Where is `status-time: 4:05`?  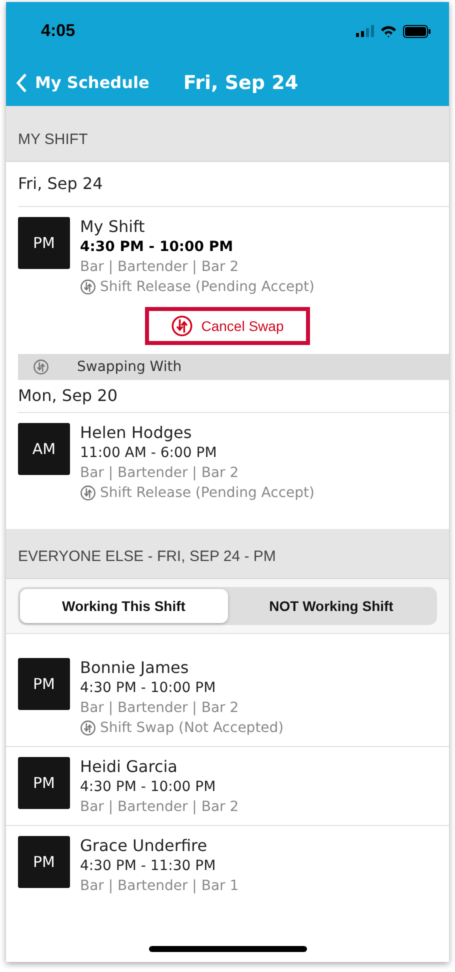
status-time: 4:05 is located at coordinates (58, 31).